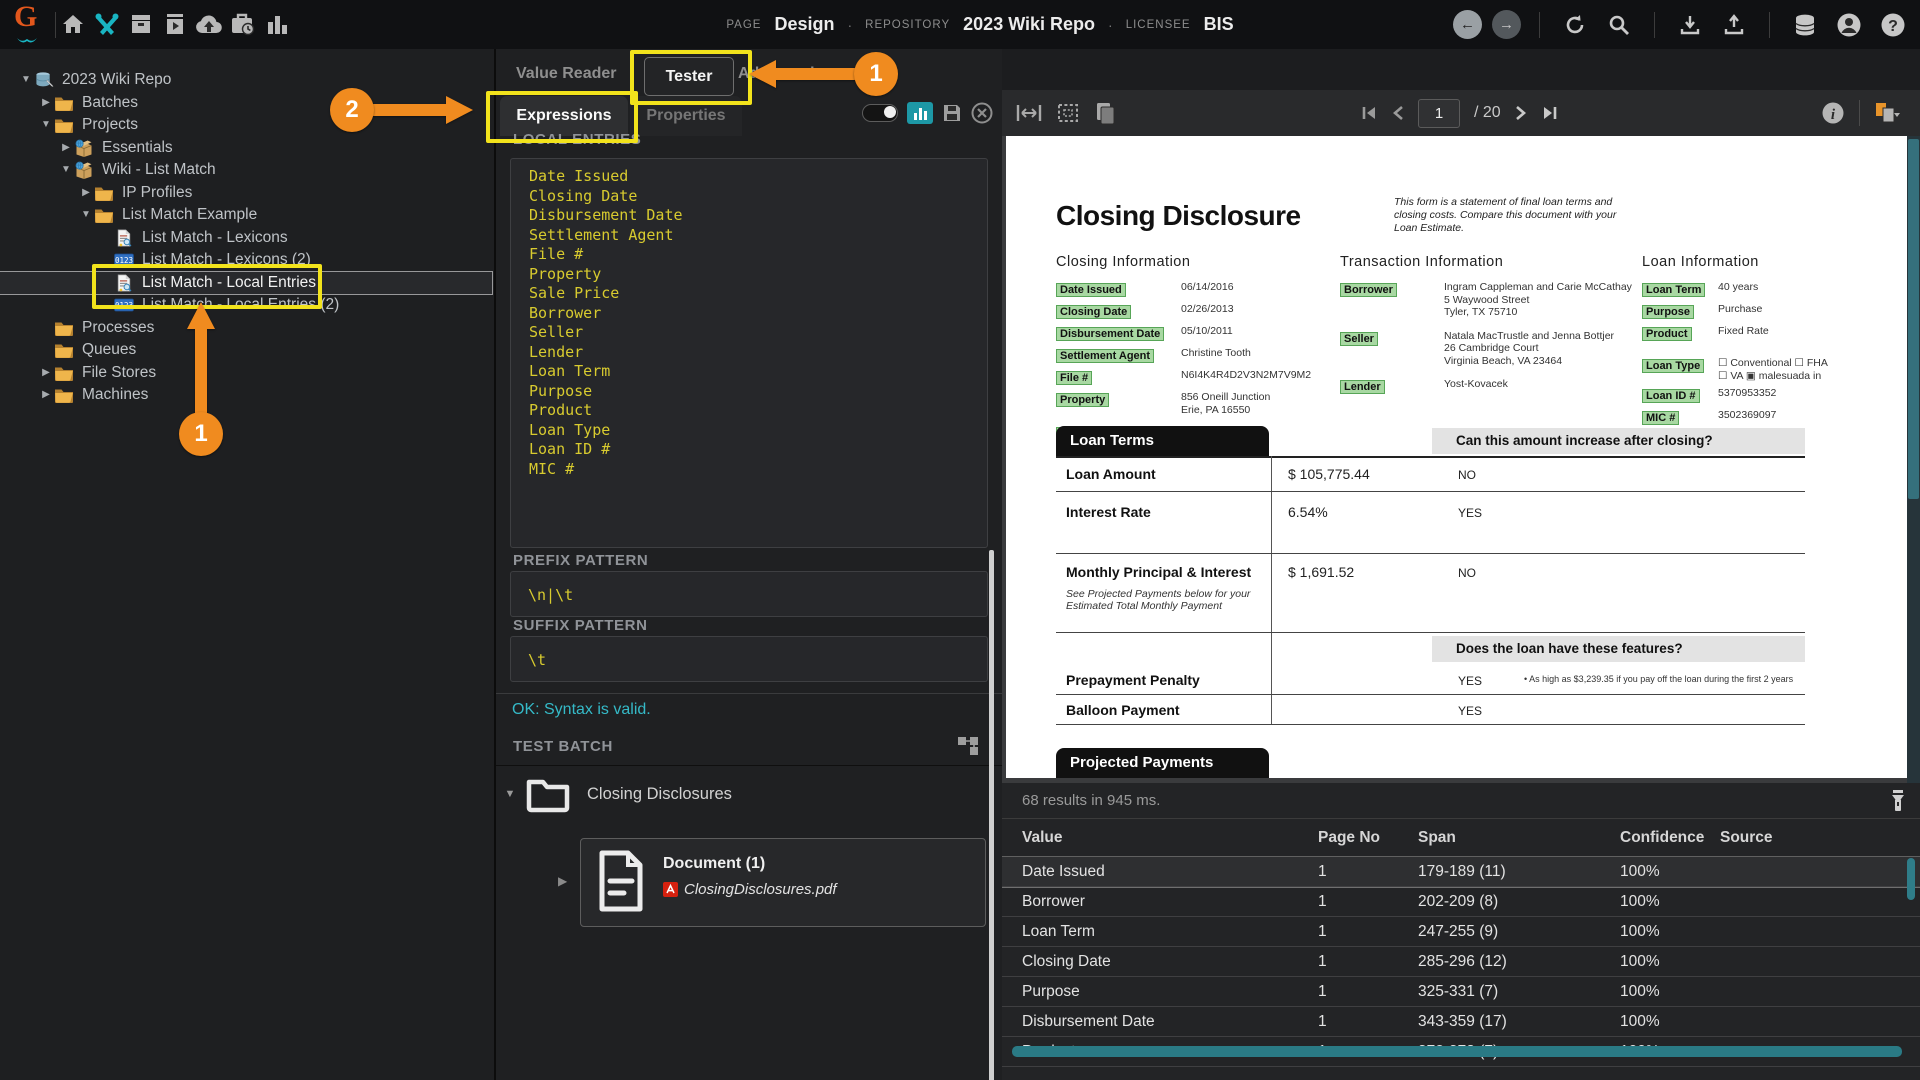  Describe the element at coordinates (247, 215) in the screenshot. I see `tree-item-list-match-example: ▼ List Match Example` at that location.